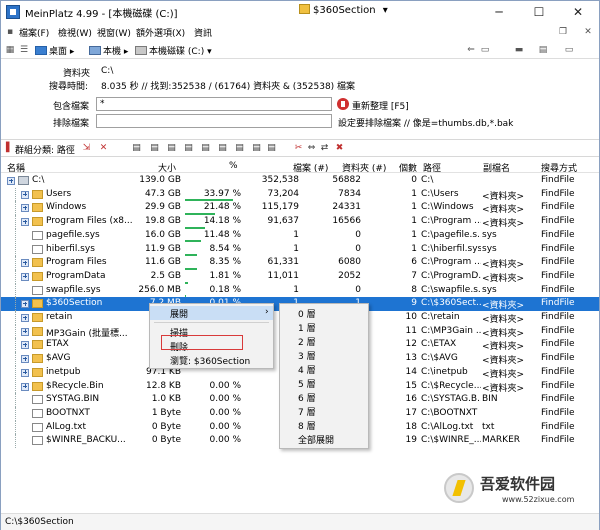 The width and height of the screenshot is (600, 530). I want to click on list-view-icon: ☰, so click(24, 50).